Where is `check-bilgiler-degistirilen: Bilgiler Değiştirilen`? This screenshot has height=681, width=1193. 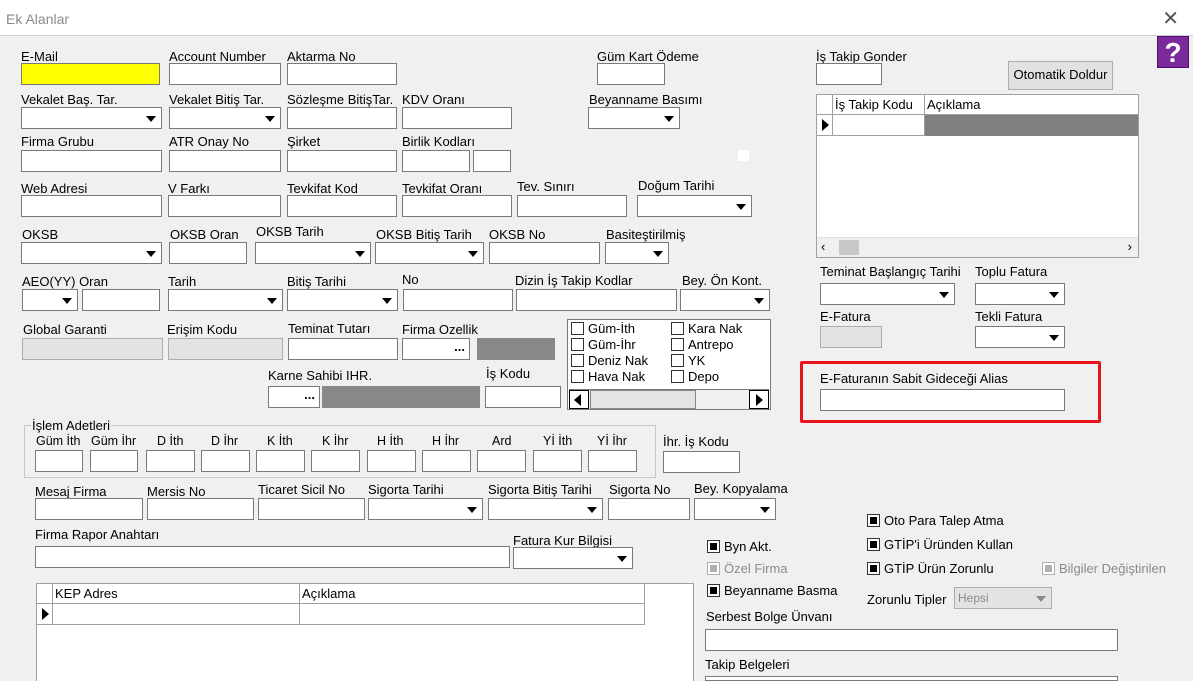
check-bilgiler-degistirilen: Bilgiler Değiştirilen is located at coordinates (1104, 569).